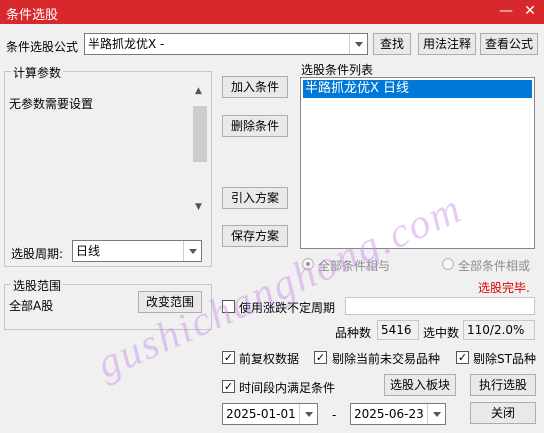  What do you see at coordinates (37, 285) in the screenshot?
I see `range-legend: 选股范围` at bounding box center [37, 285].